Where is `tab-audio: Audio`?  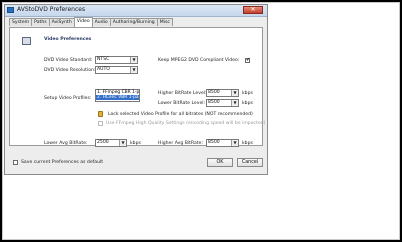
tab-audio: Audio is located at coordinates (101, 22).